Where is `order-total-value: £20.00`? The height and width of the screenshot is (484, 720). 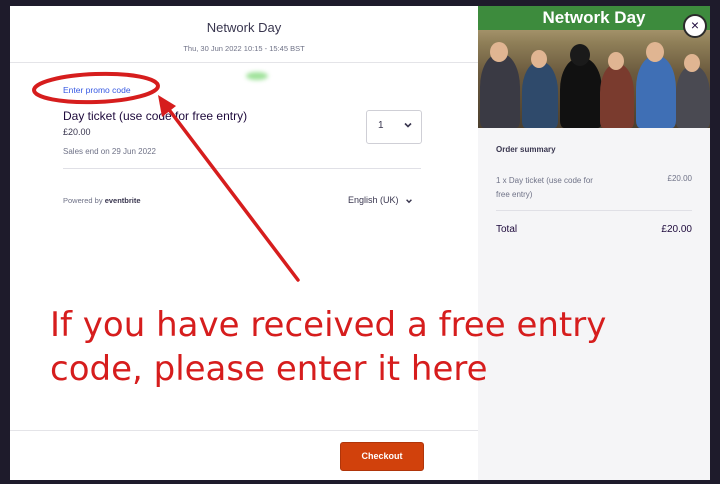
order-total-value: £20.00 is located at coordinates (676, 229).